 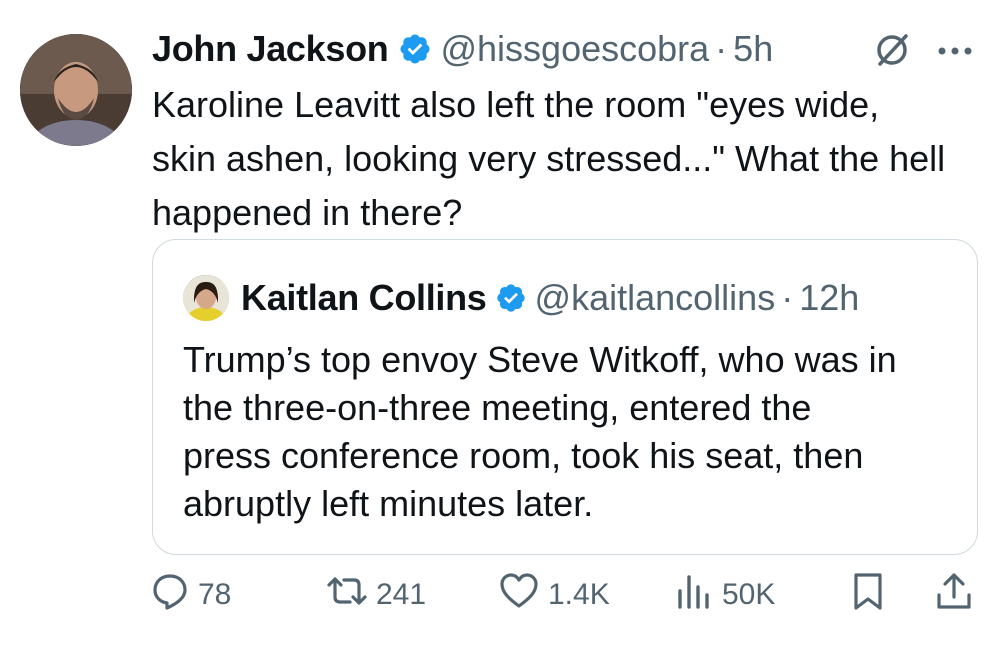 What do you see at coordinates (829, 298) in the screenshot?
I see `quoted-timestamp: 12h` at bounding box center [829, 298].